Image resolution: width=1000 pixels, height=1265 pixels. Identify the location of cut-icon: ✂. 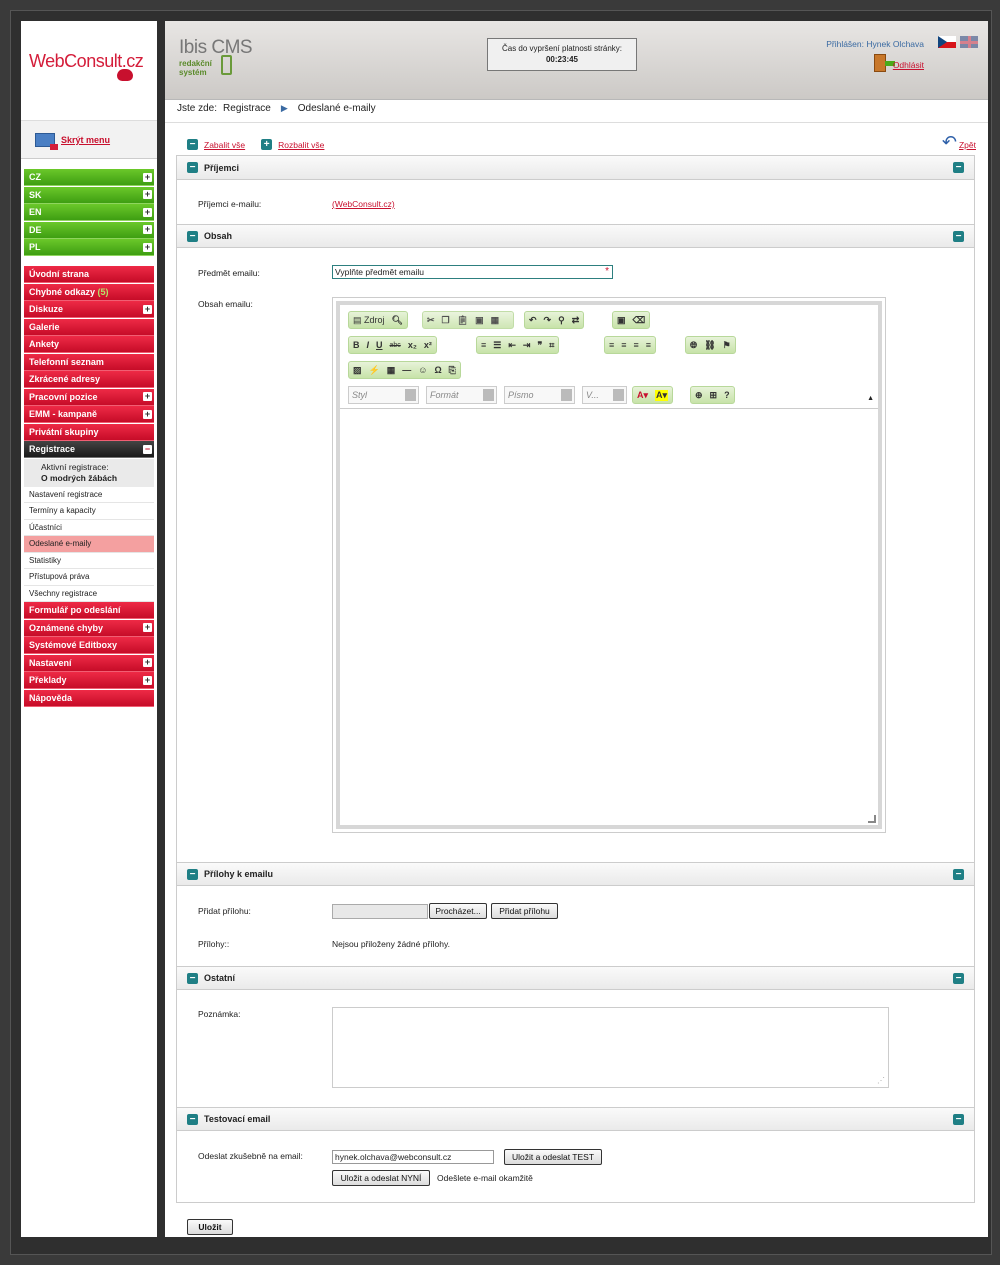
(431, 320).